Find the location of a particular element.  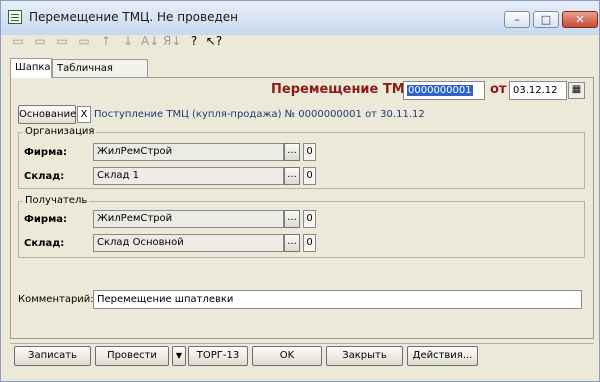

help-icon: ? is located at coordinates (194, 41).